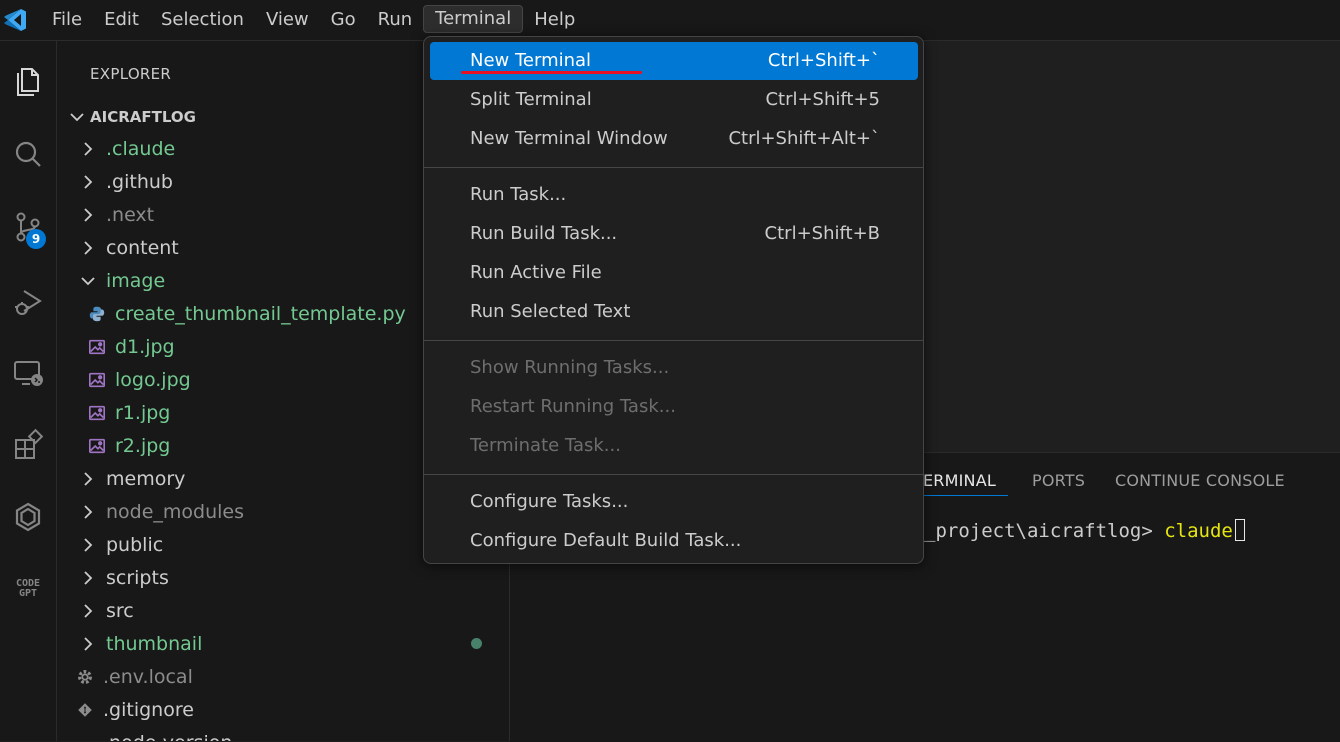 The width and height of the screenshot is (1340, 742). What do you see at coordinates (395, 20) in the screenshot?
I see `menu-run: Run` at bounding box center [395, 20].